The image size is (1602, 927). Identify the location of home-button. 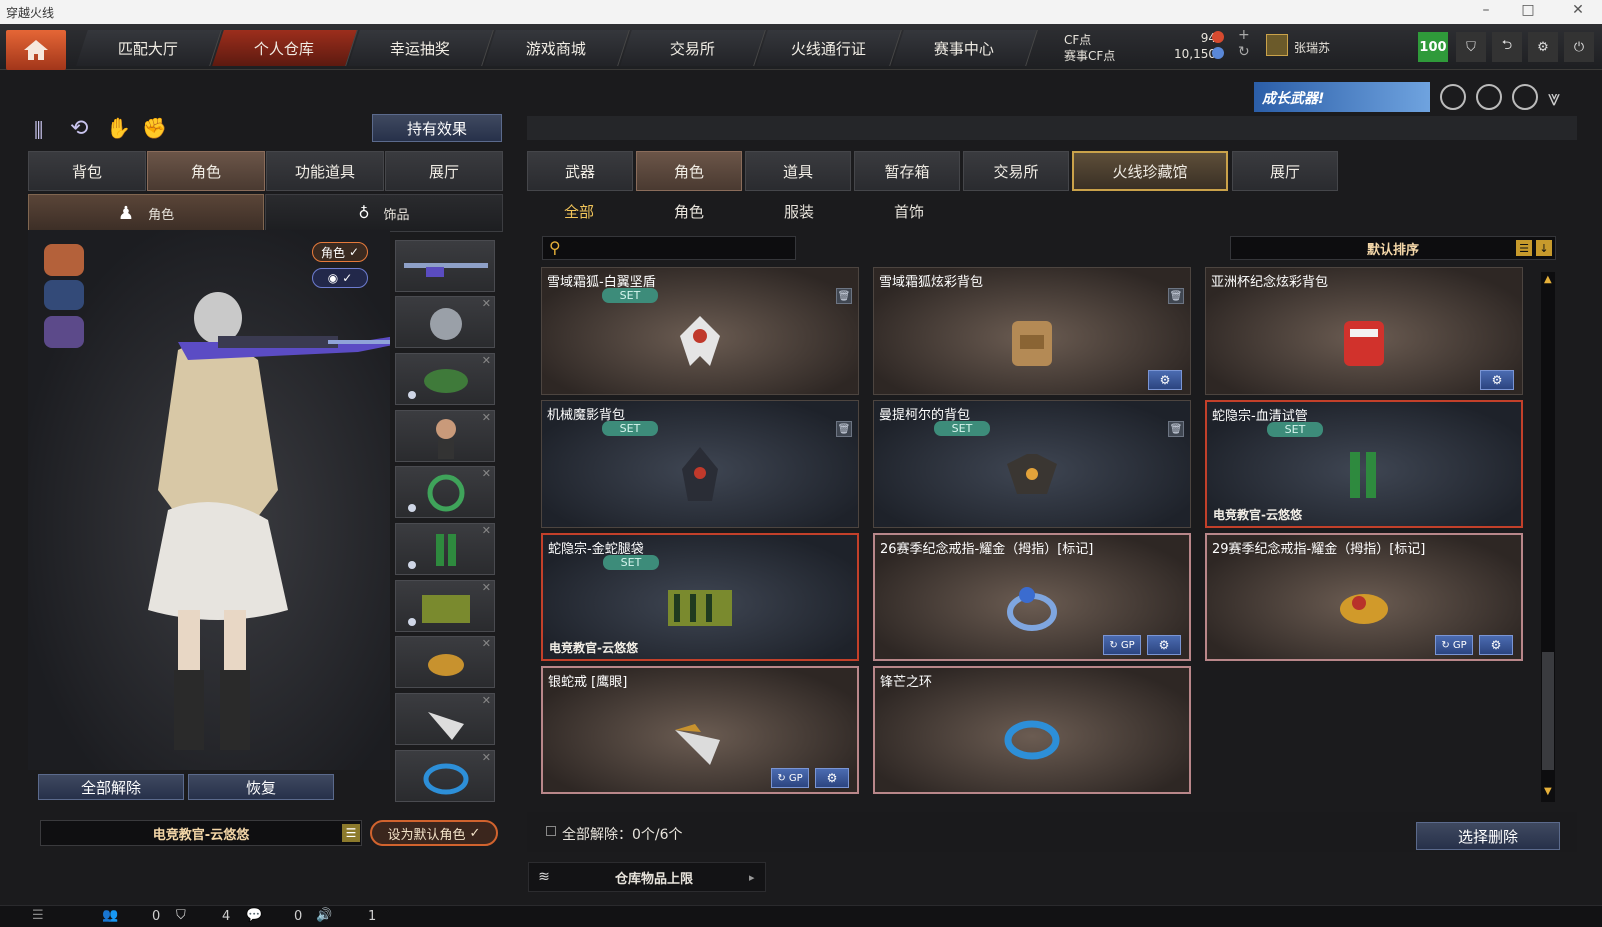
(36, 50).